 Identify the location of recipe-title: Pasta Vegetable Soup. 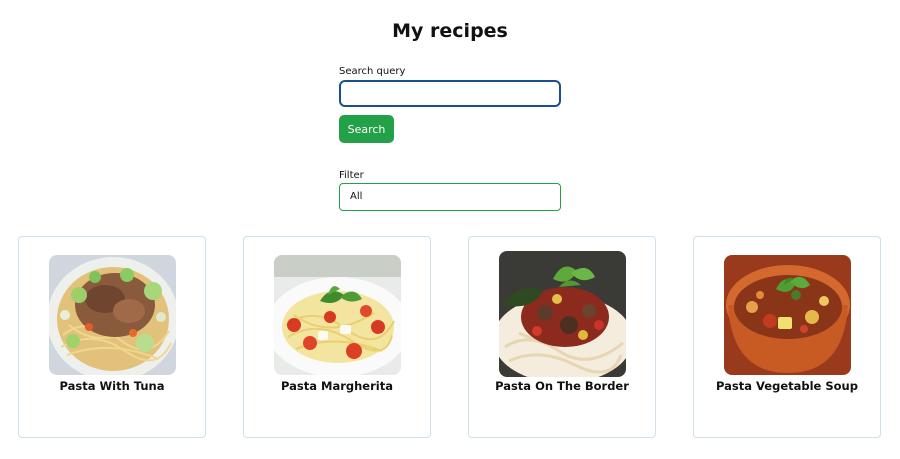
(787, 386).